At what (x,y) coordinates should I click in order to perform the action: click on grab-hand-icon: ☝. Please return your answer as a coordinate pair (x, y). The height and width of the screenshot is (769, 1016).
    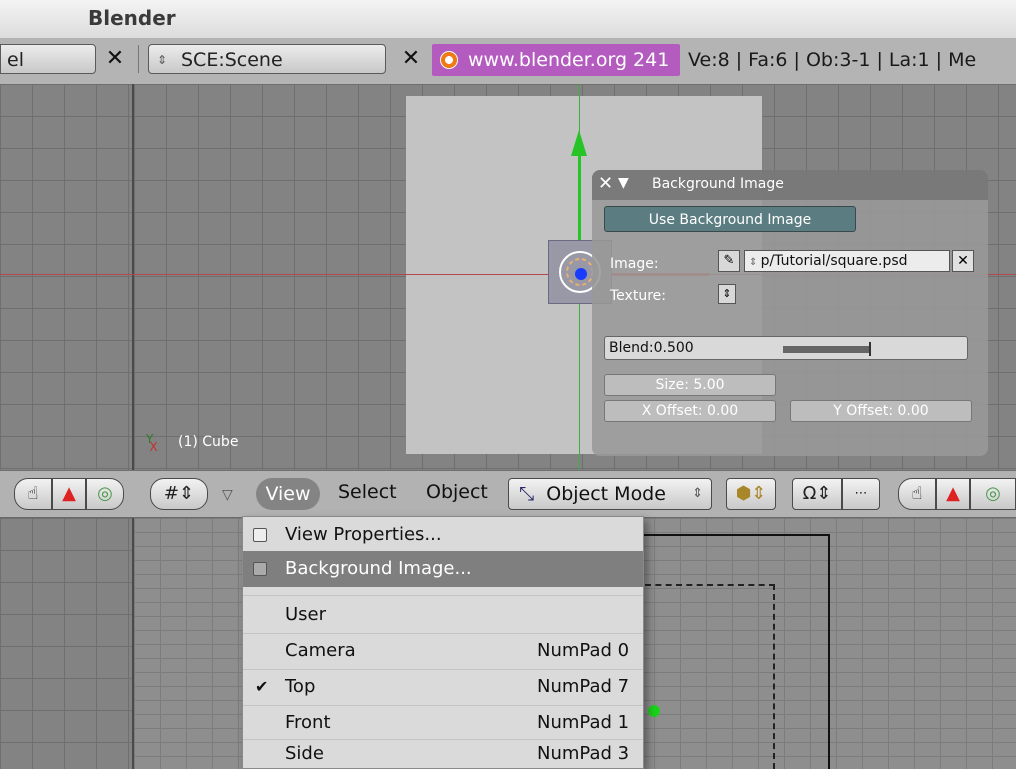
    Looking at the image, I should click on (33, 494).